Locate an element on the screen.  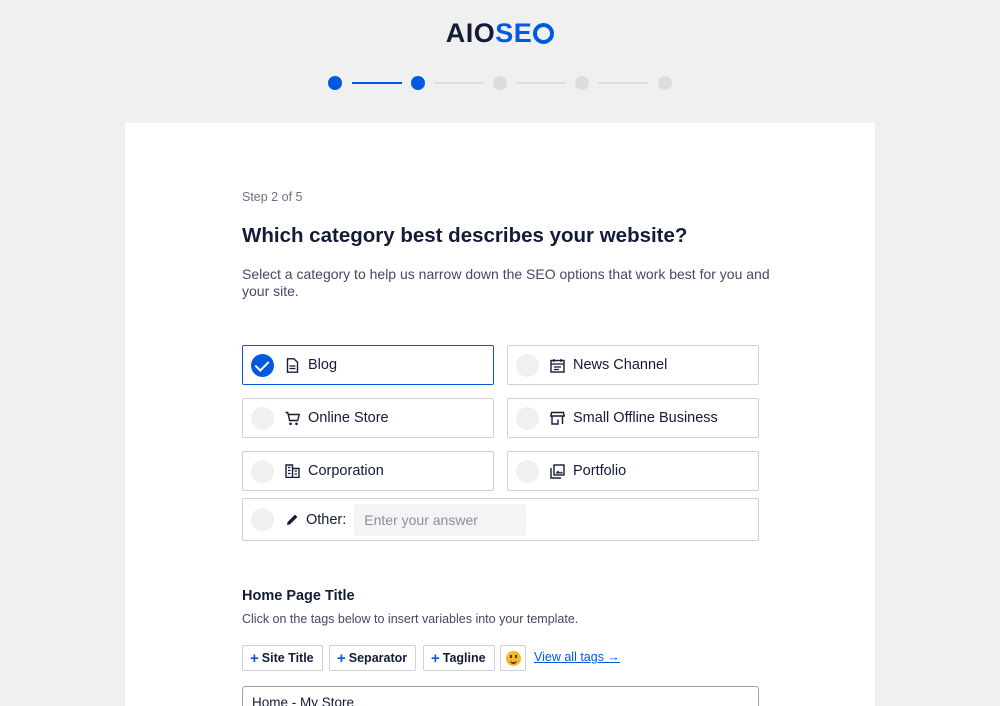
checkmark-icon is located at coordinates (262, 365).